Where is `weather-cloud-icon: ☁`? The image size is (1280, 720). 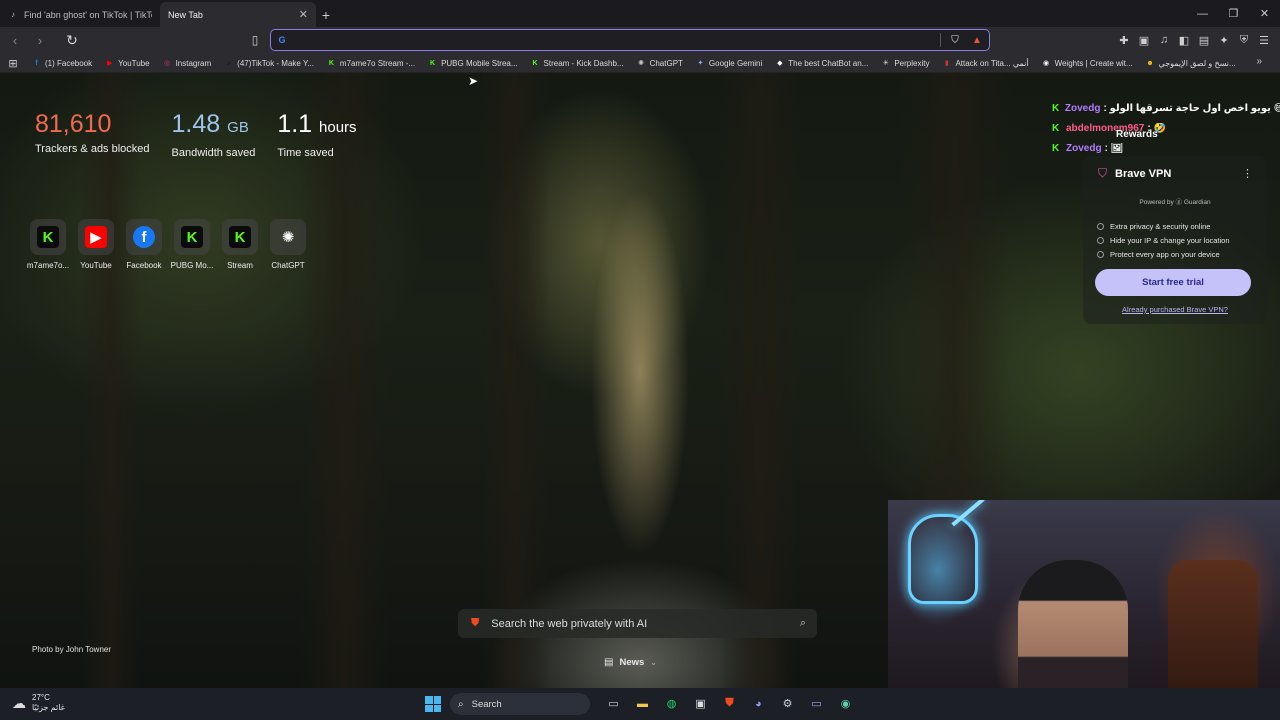 weather-cloud-icon: ☁ is located at coordinates (19, 702).